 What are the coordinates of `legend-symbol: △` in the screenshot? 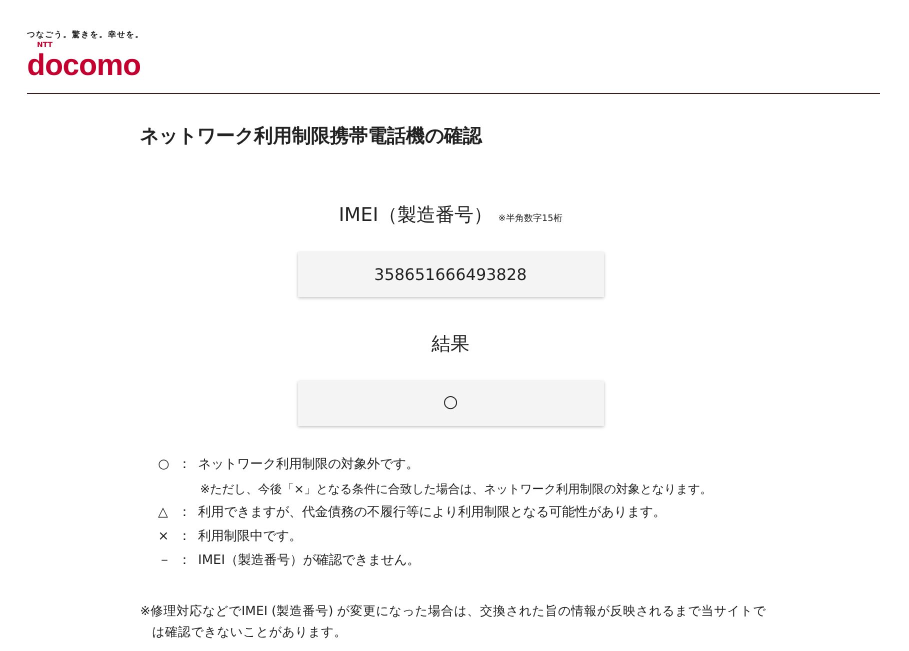 It's located at (163, 513).